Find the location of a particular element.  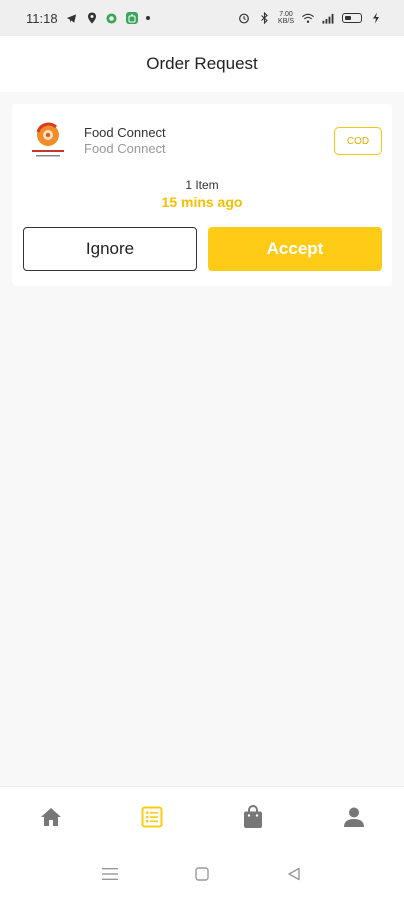

payment-badge: COD is located at coordinates (358, 141).